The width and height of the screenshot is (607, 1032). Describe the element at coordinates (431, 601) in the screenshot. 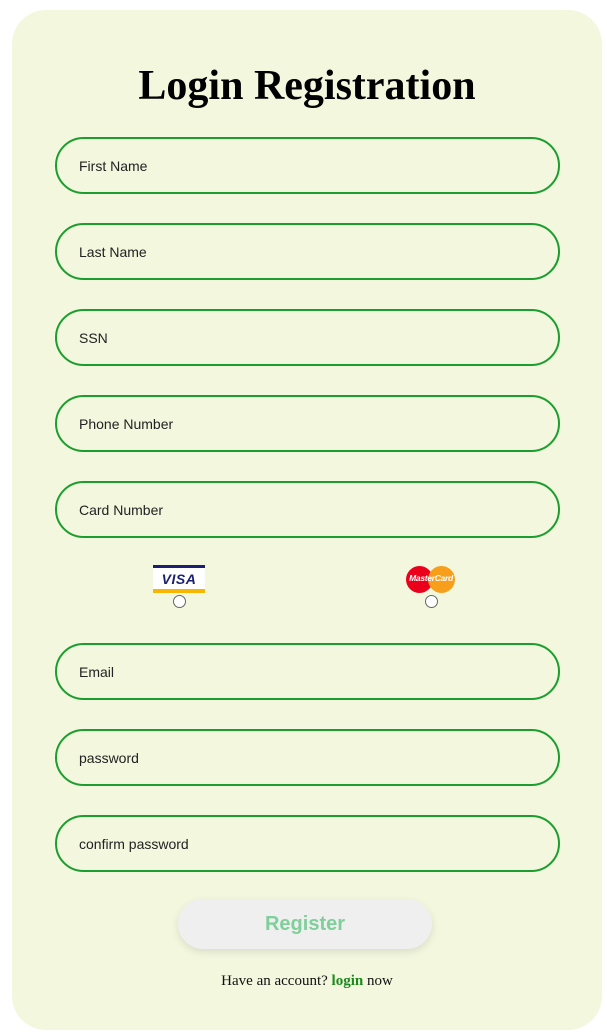

I see `mastercard-radio` at that location.